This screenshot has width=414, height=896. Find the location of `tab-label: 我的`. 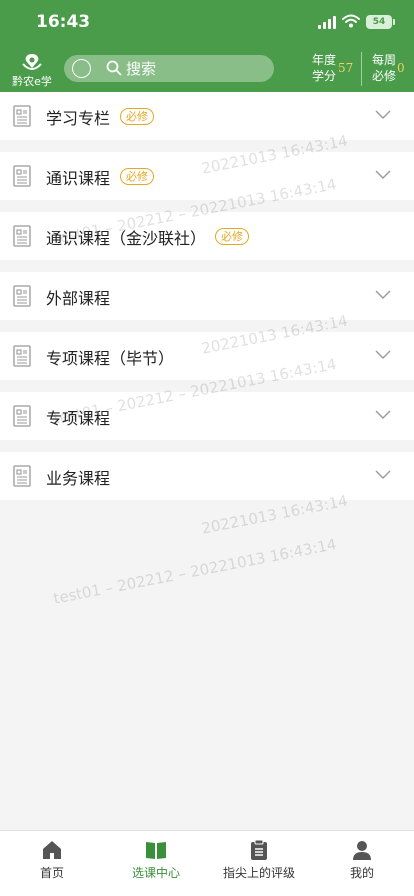

tab-label: 我的 is located at coordinates (361, 873).